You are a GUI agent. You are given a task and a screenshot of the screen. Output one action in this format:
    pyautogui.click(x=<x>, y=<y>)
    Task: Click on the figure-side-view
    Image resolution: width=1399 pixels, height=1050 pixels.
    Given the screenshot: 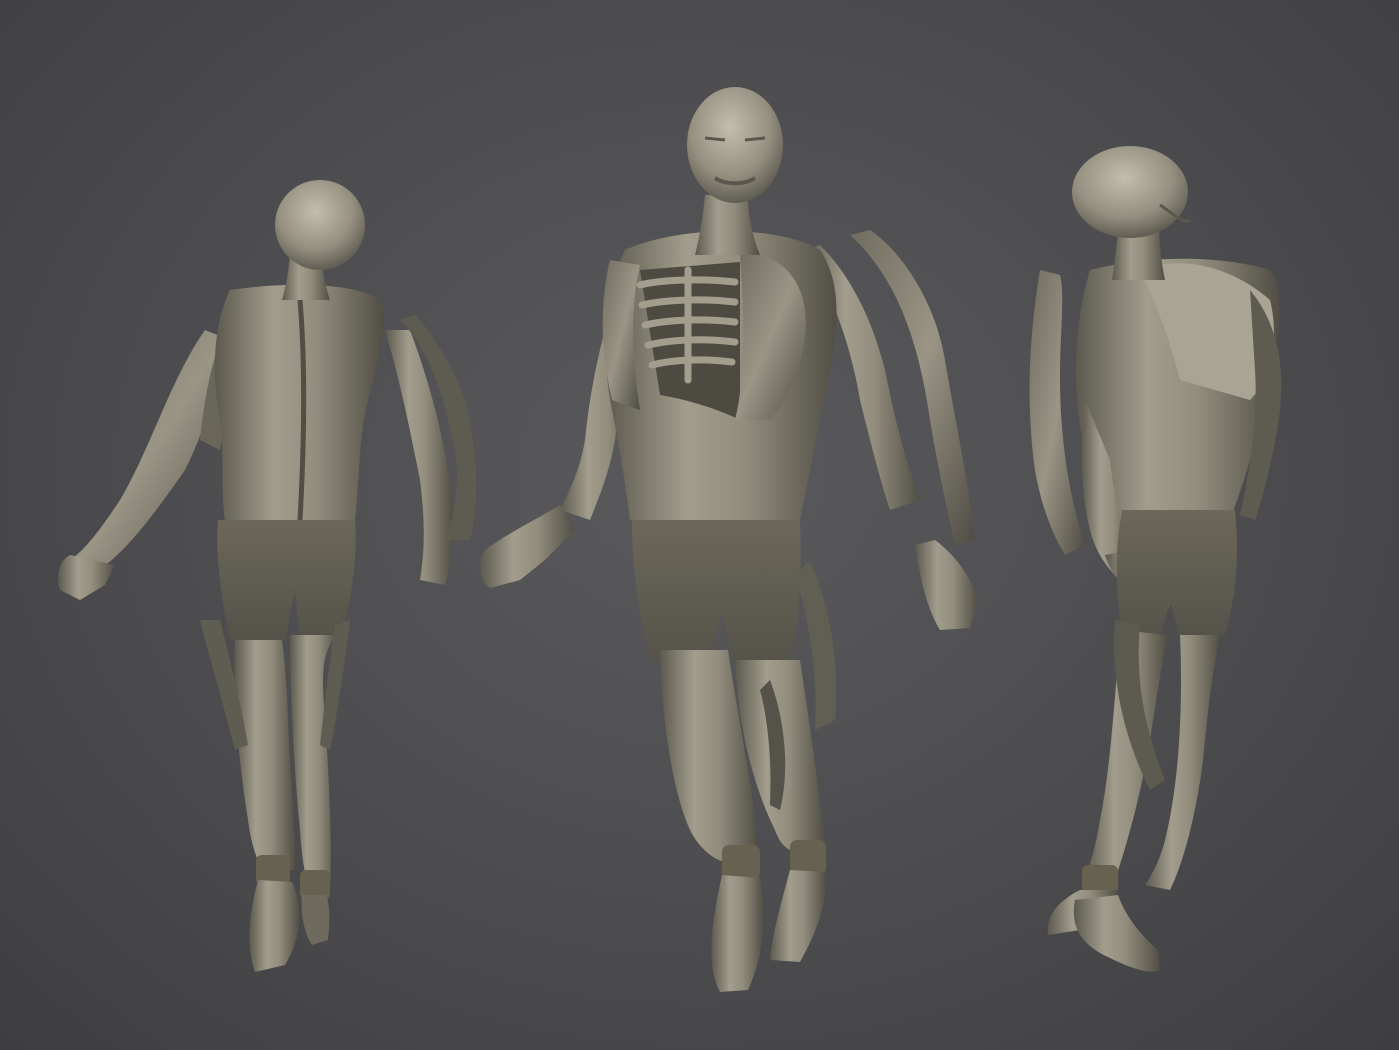 What is the action you would take?
    pyautogui.click(x=1155, y=559)
    